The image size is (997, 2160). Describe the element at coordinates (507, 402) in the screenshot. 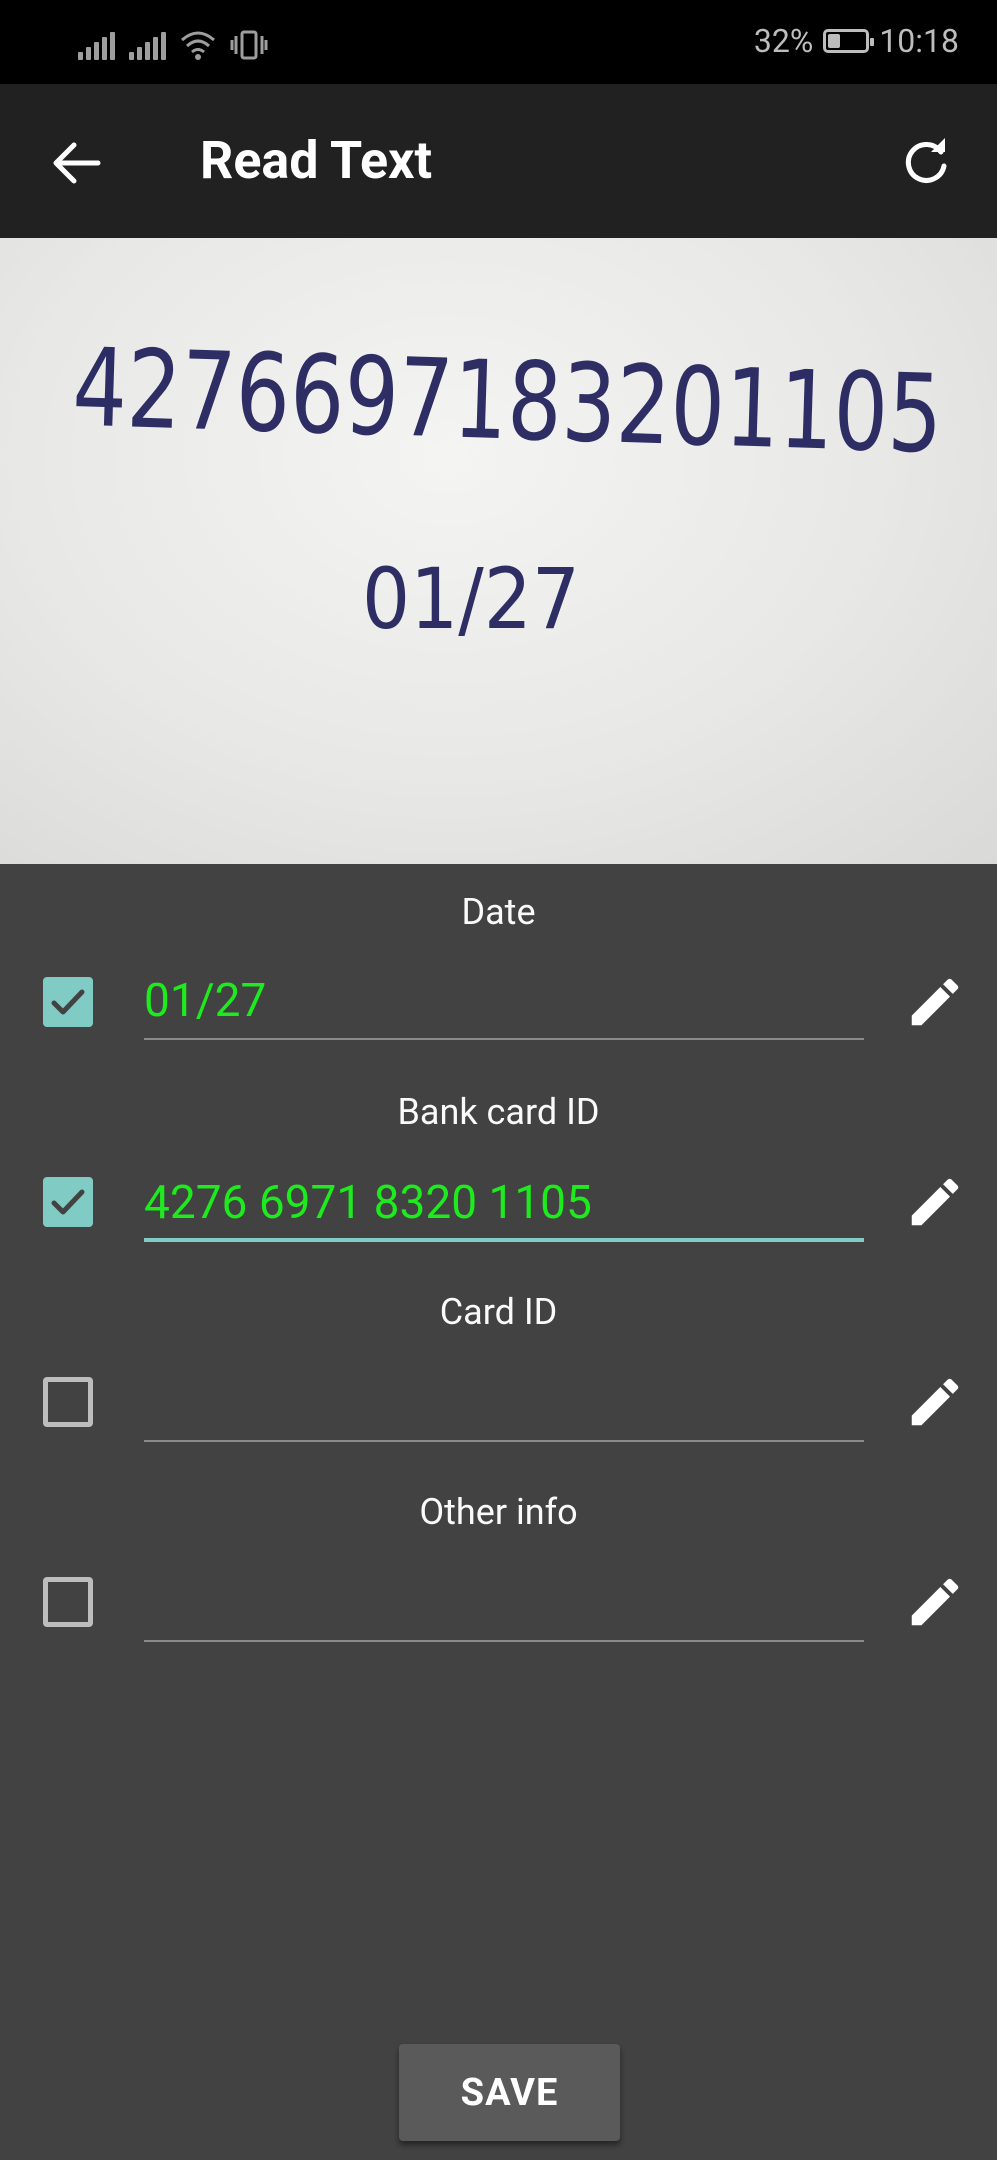

I see `handwritten-number: 4276697183201105` at that location.